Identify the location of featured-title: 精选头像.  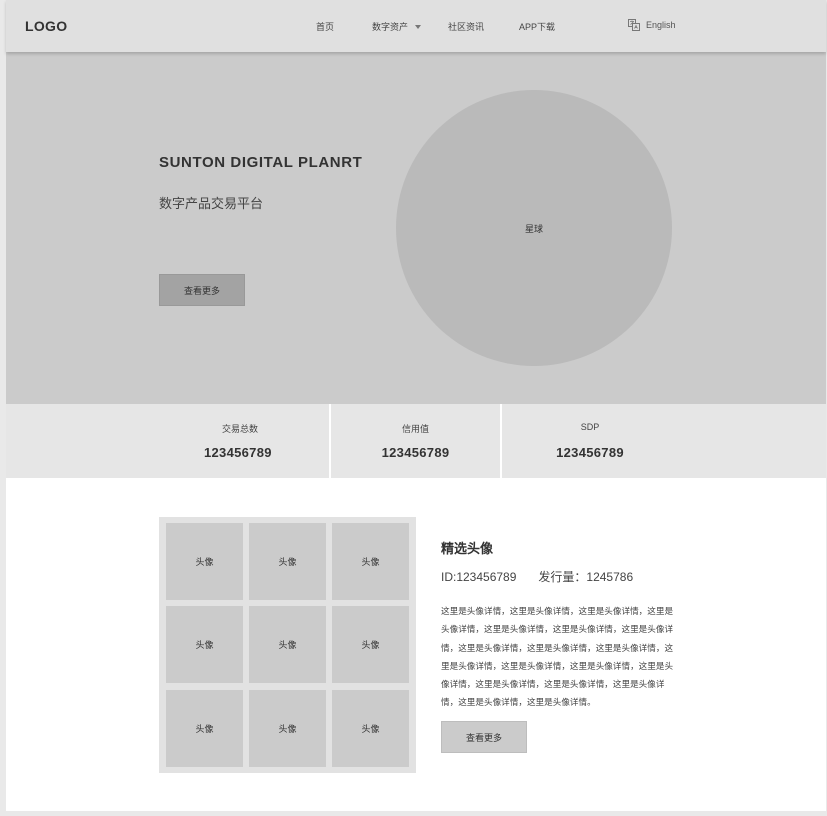
(467, 548).